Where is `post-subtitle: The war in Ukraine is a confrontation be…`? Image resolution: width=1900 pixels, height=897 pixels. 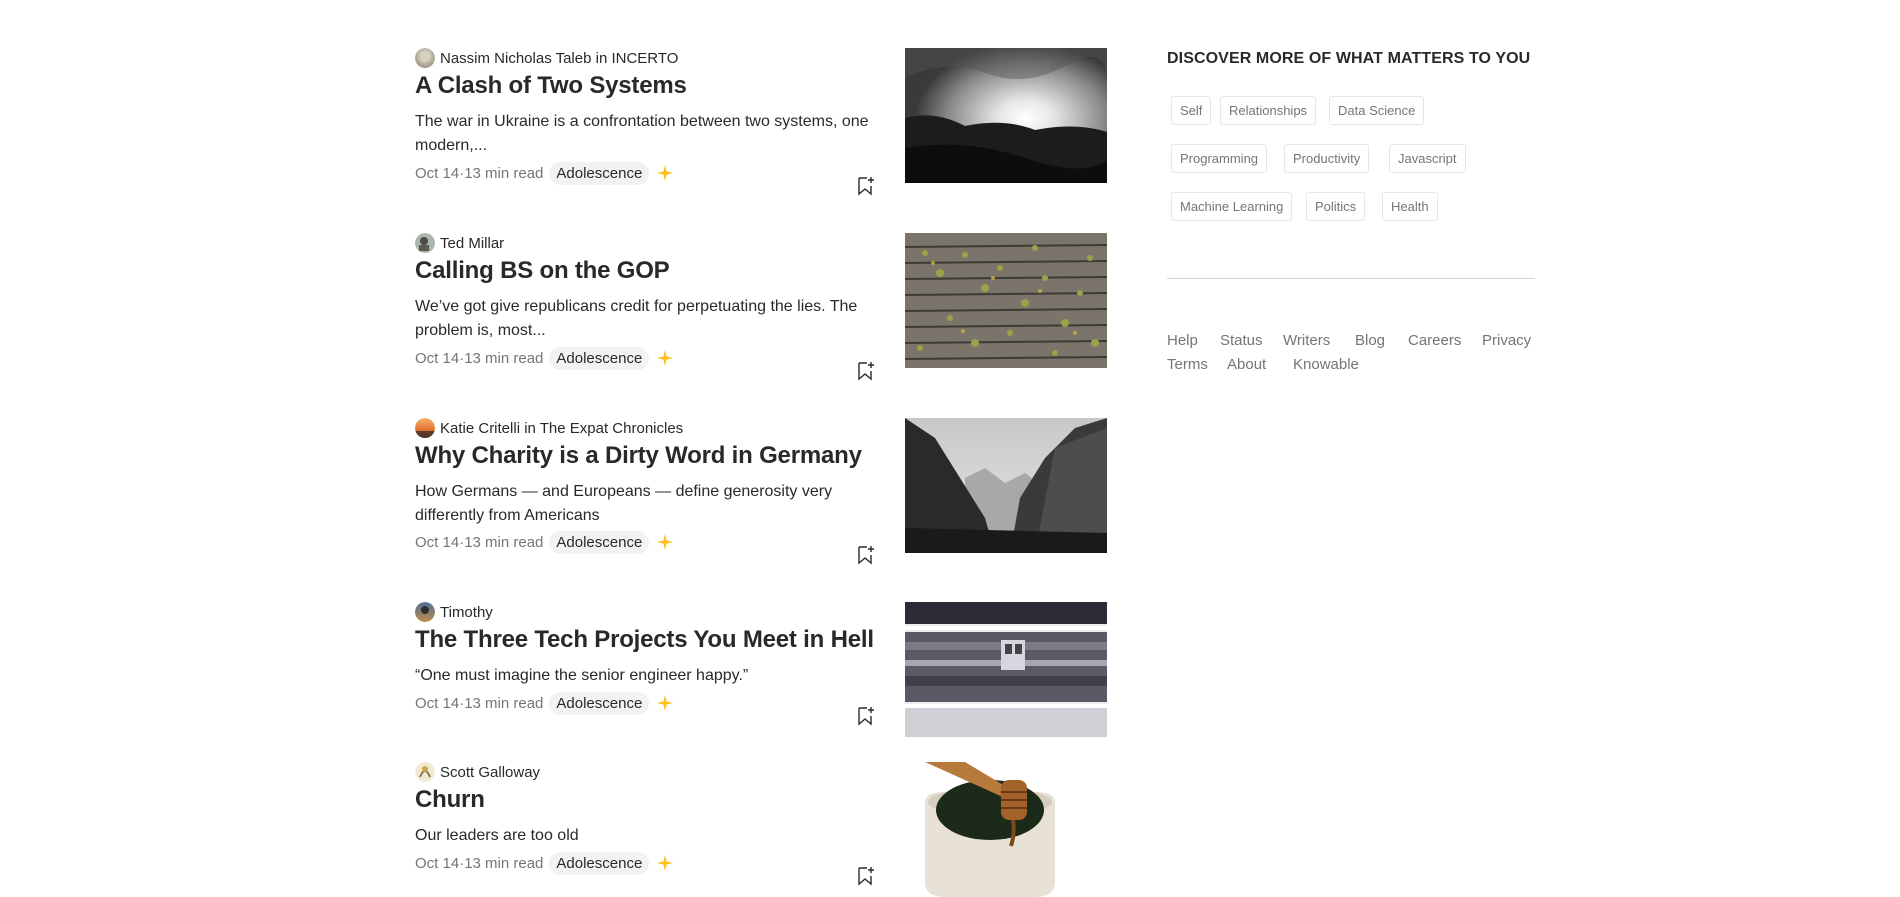 post-subtitle: The war in Ukraine is a confrontation be… is located at coordinates (645, 134).